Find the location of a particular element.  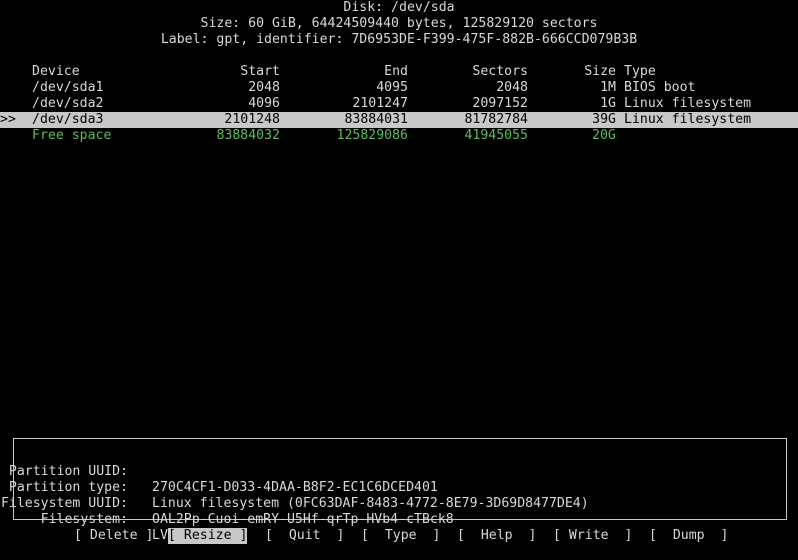

row-sectors: 2048 is located at coordinates (512, 87).